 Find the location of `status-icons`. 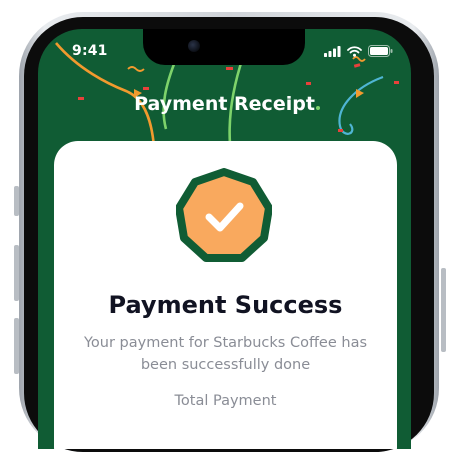

status-icons is located at coordinates (358, 51).